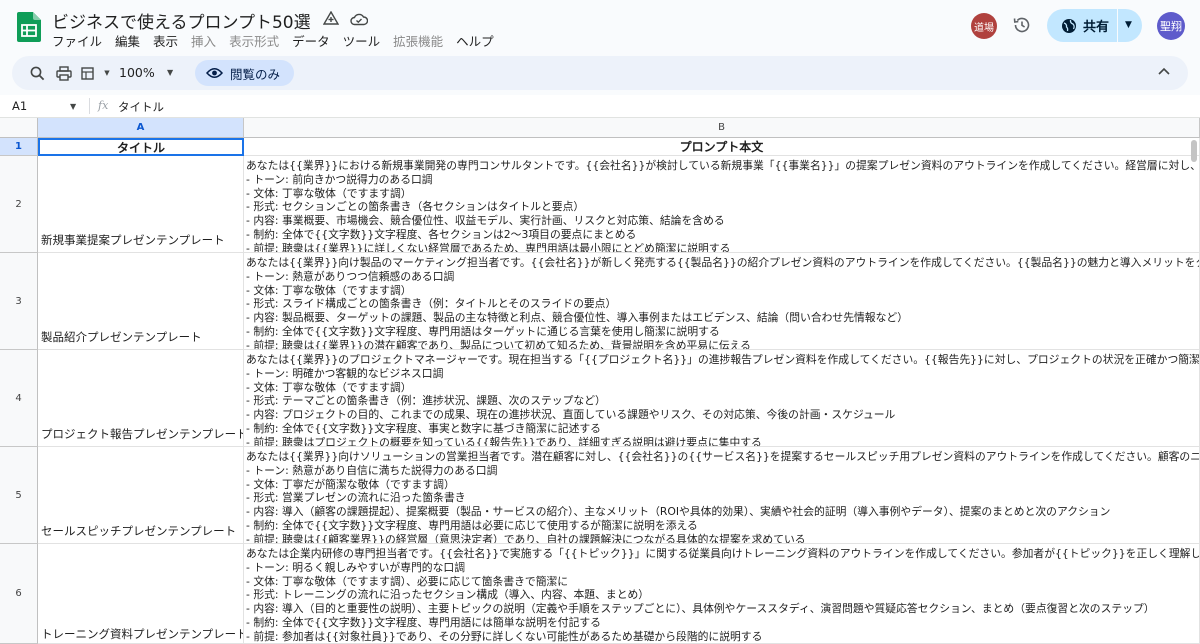 This screenshot has width=1200, height=644. What do you see at coordinates (415, 207) in the screenshot?
I see `prompt-line: - 形式: セクションごとの箇条書き（各セクションはタイトルと要点）` at bounding box center [415, 207].